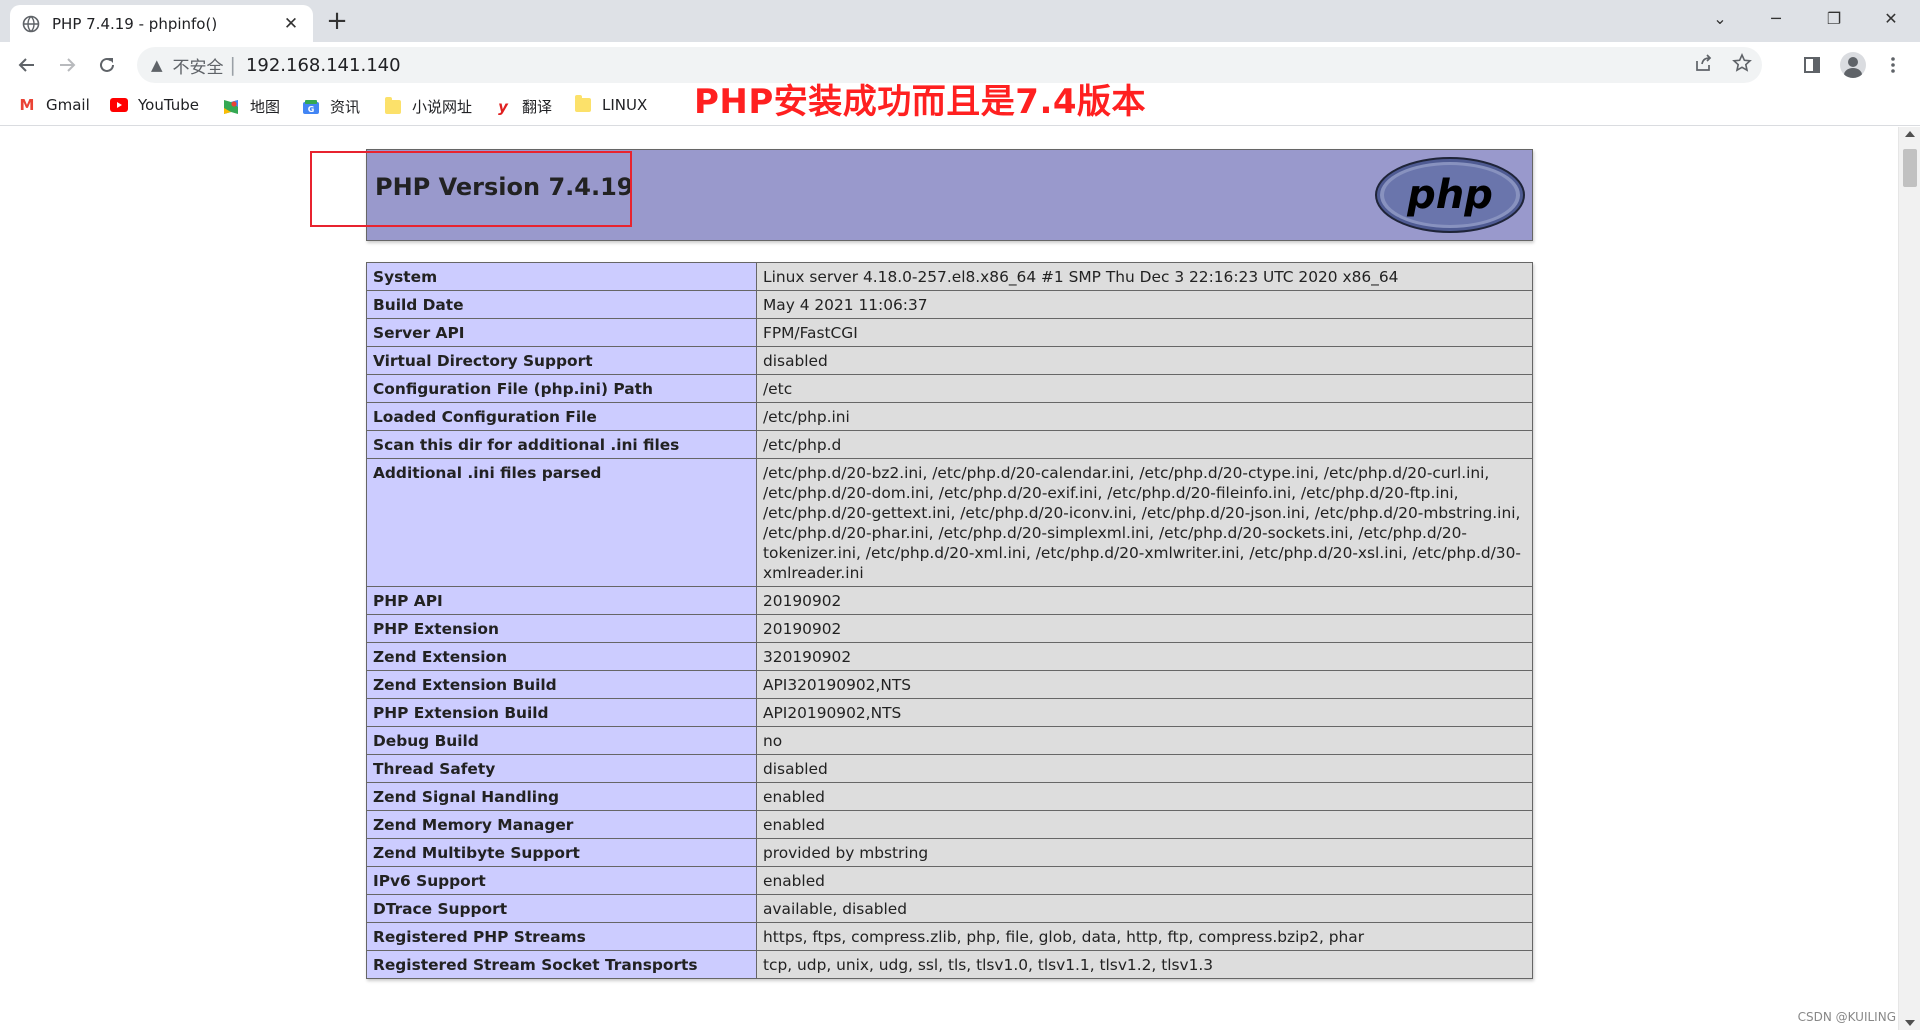 The image size is (1920, 1030). What do you see at coordinates (198, 65) in the screenshot?
I see `insecure-label: 不安全` at bounding box center [198, 65].